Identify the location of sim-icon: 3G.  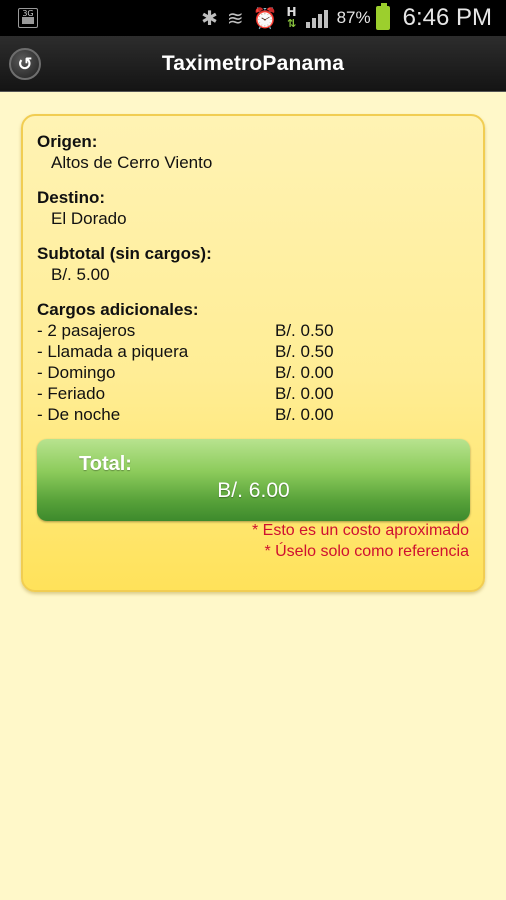
(28, 18).